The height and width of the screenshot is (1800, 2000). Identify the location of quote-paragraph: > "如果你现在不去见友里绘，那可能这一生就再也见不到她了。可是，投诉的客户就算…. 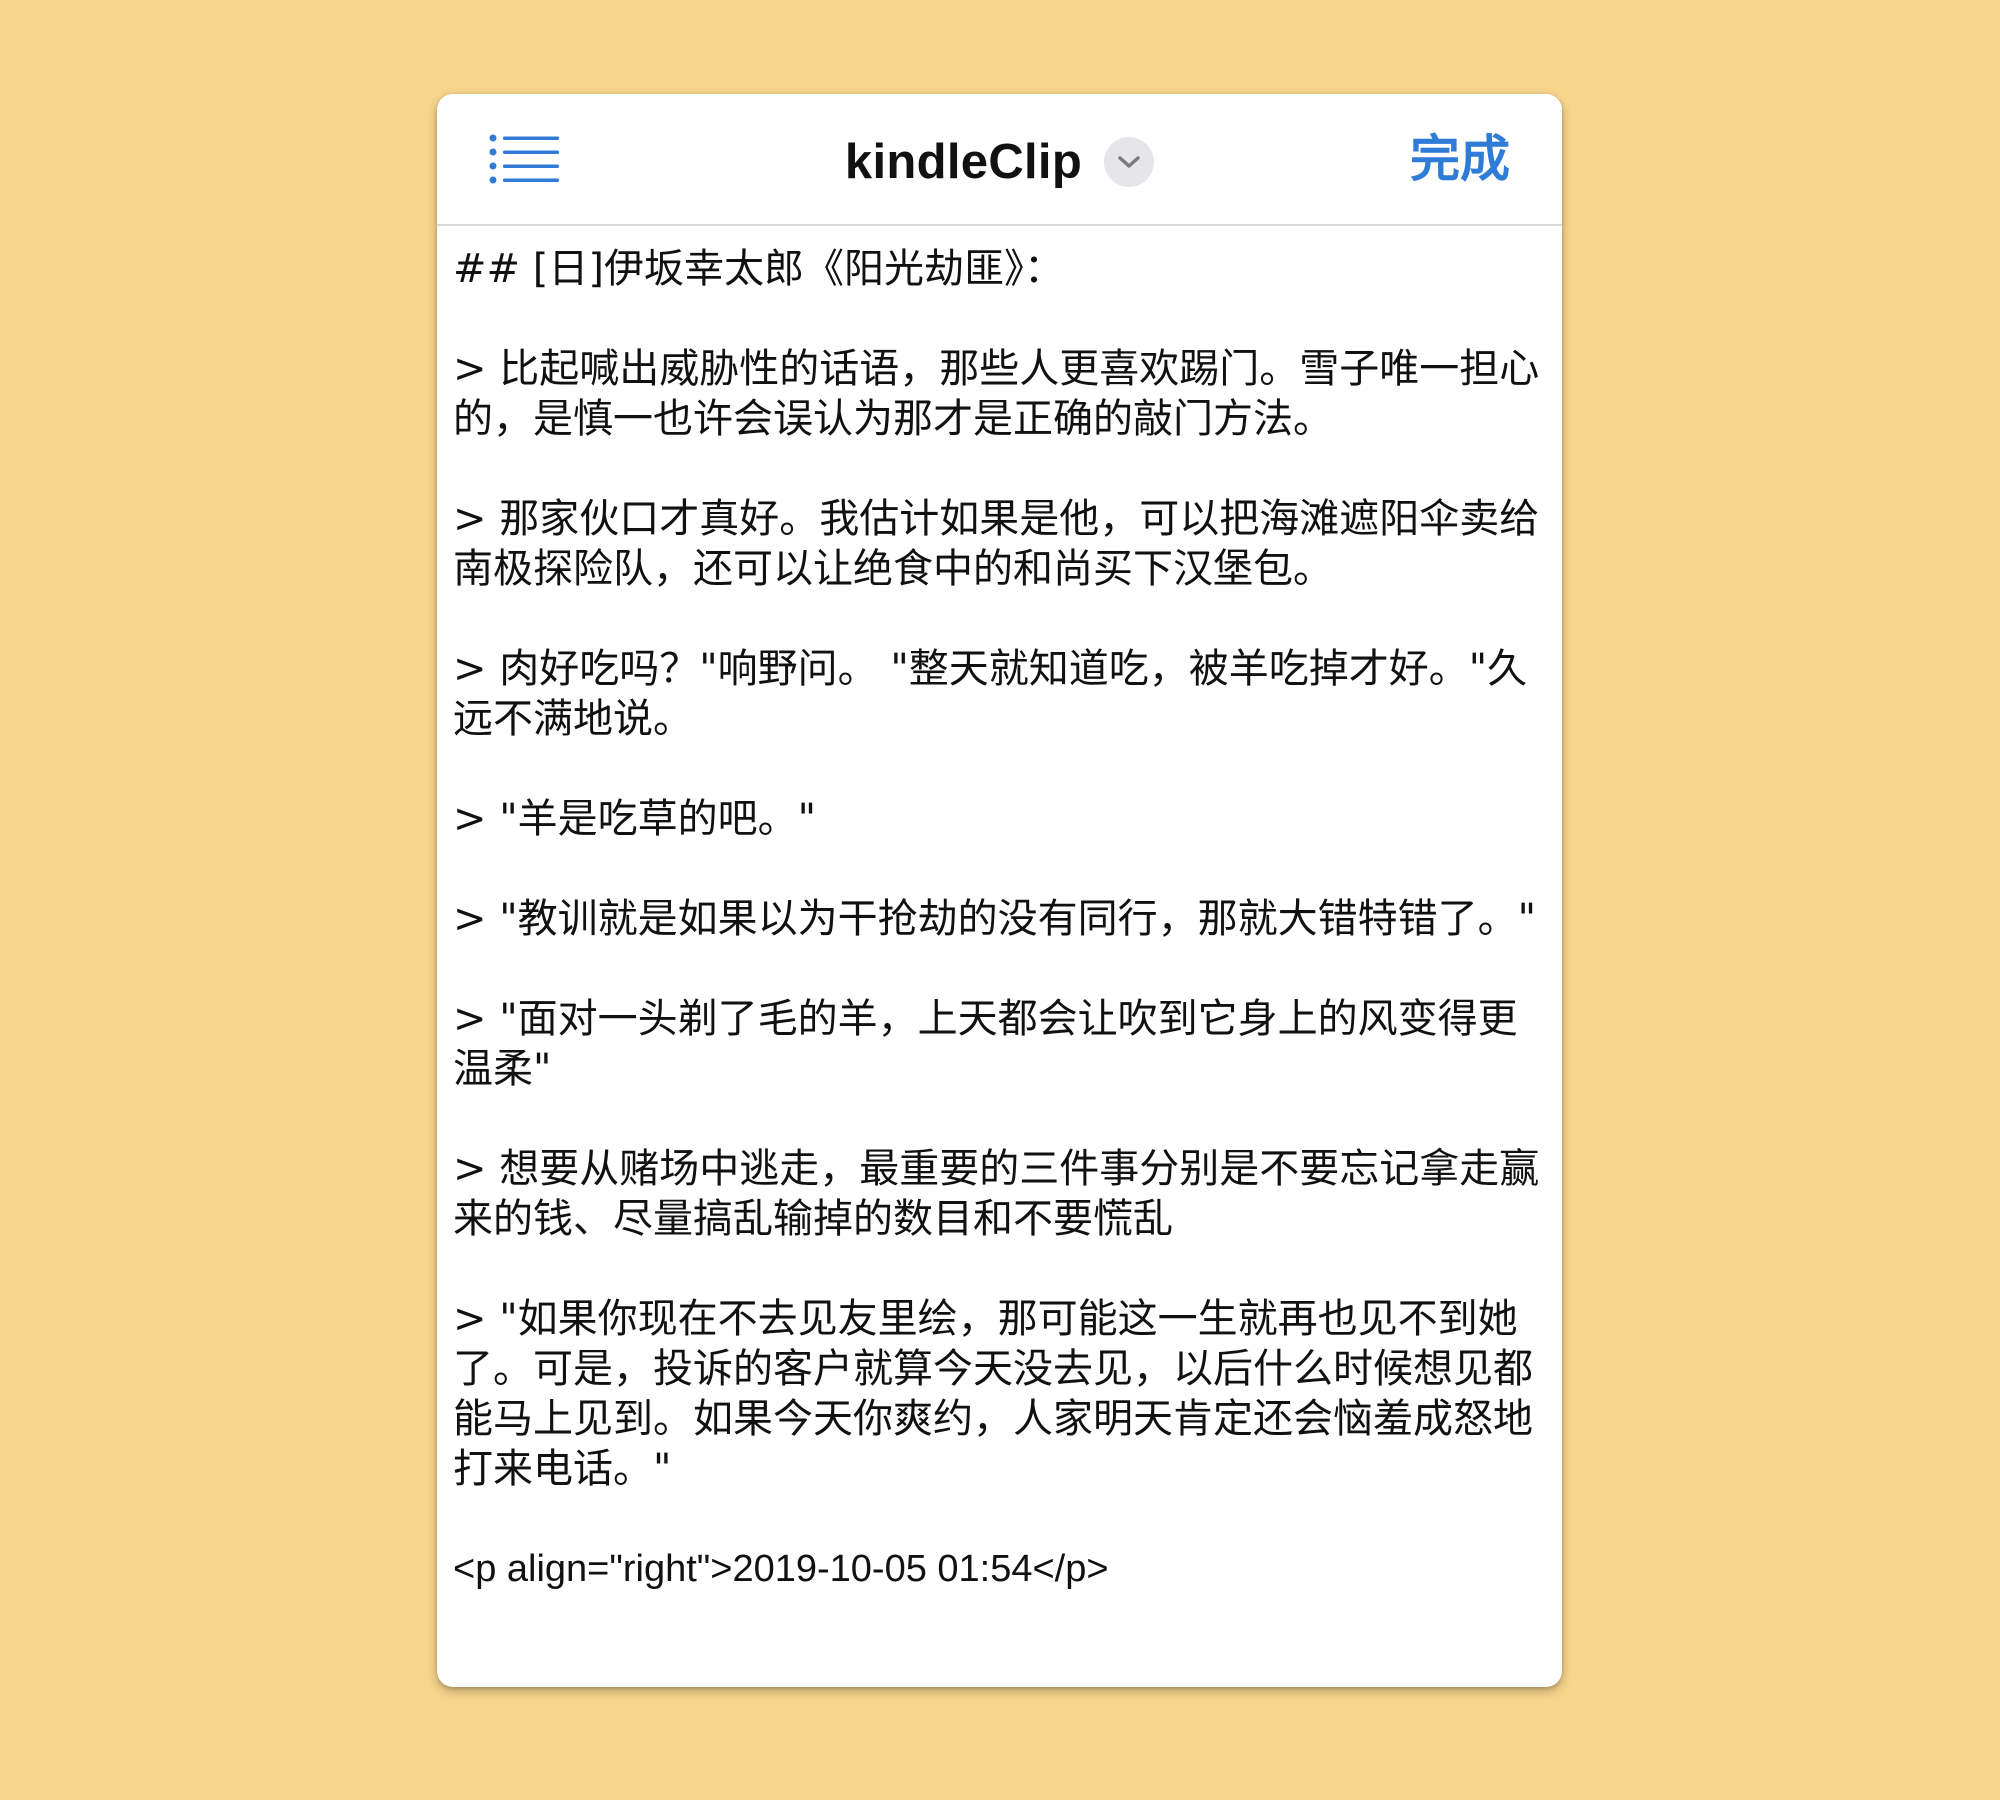
(993, 1394).